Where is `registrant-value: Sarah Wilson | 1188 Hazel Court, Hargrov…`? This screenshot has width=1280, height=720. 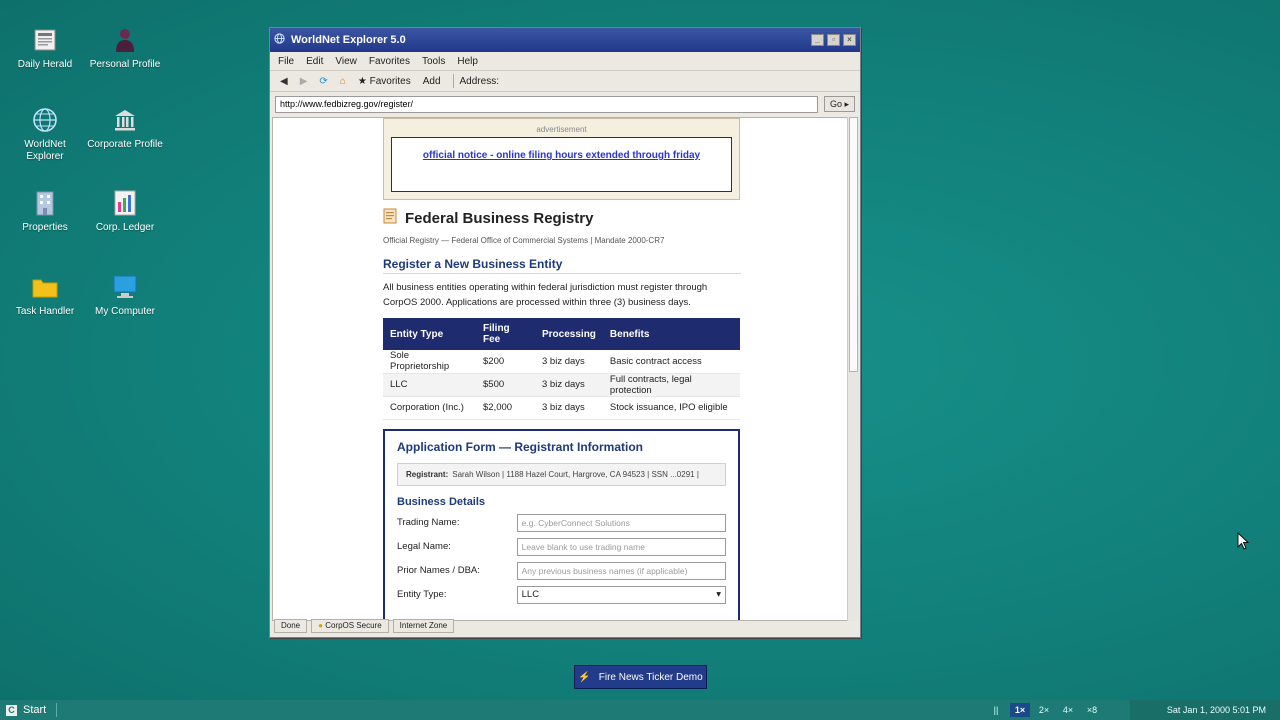 registrant-value: Sarah Wilson | 1188 Hazel Court, Hargrov… is located at coordinates (575, 474).